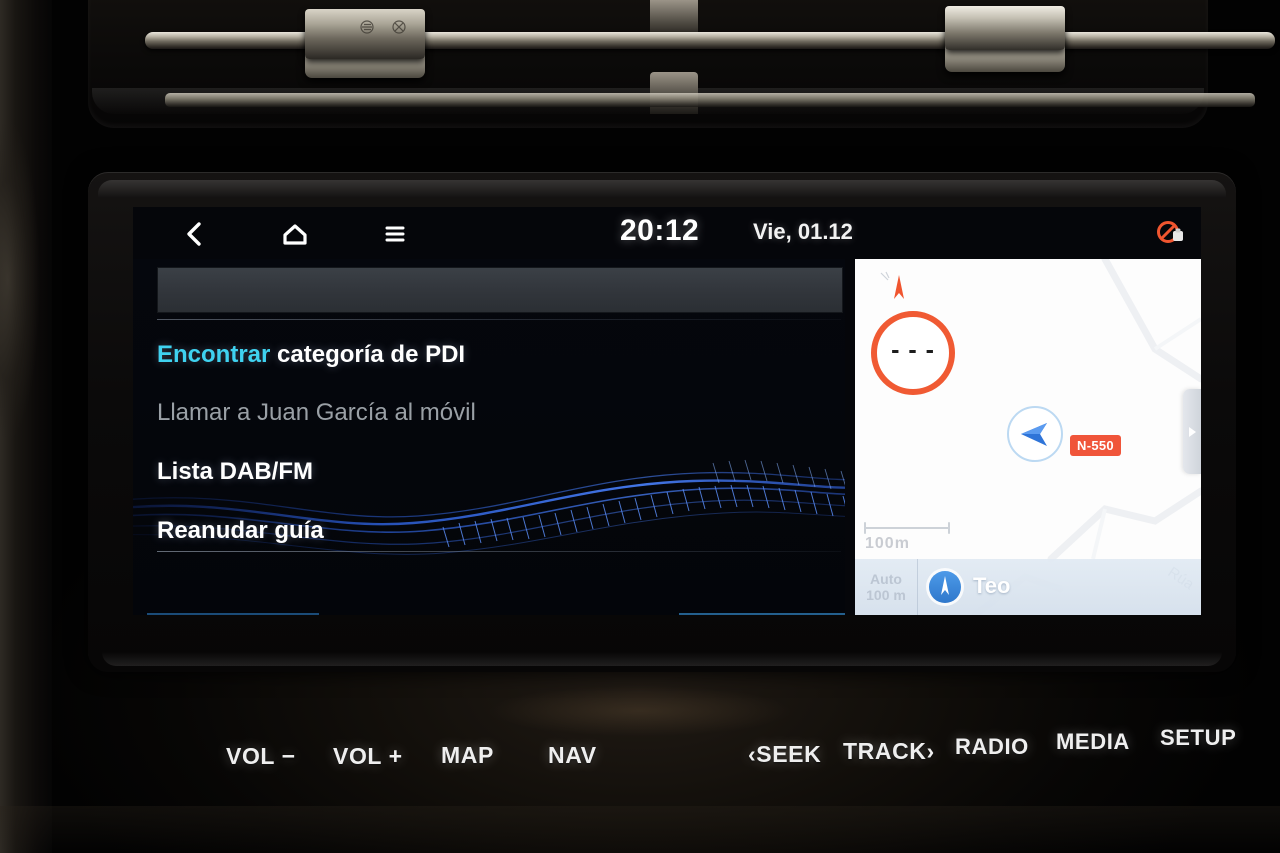  Describe the element at coordinates (640, 829) in the screenshot. I see `dashboard-bottom-sheen` at that location.